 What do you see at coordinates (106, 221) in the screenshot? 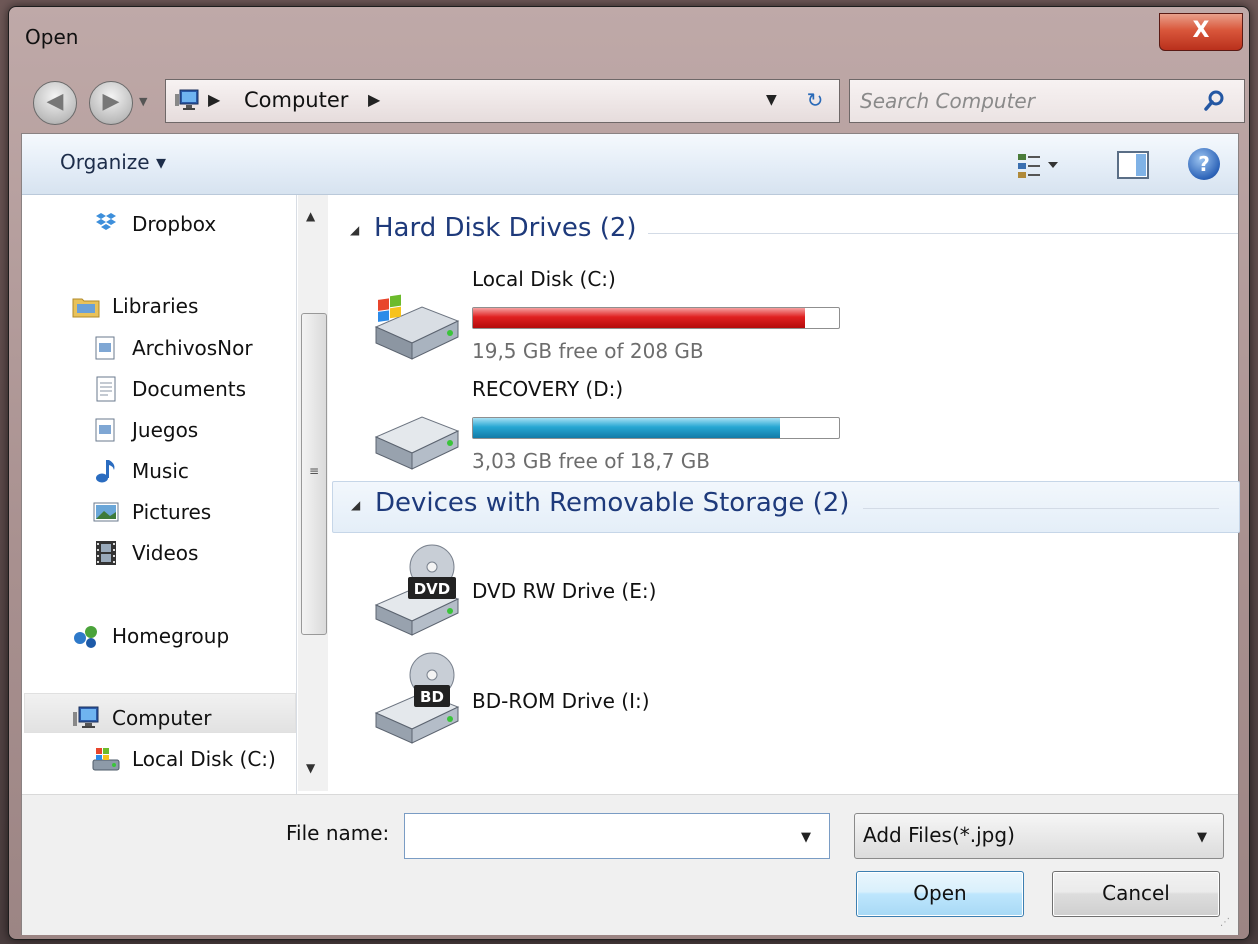
I see `dropbox-icon` at bounding box center [106, 221].